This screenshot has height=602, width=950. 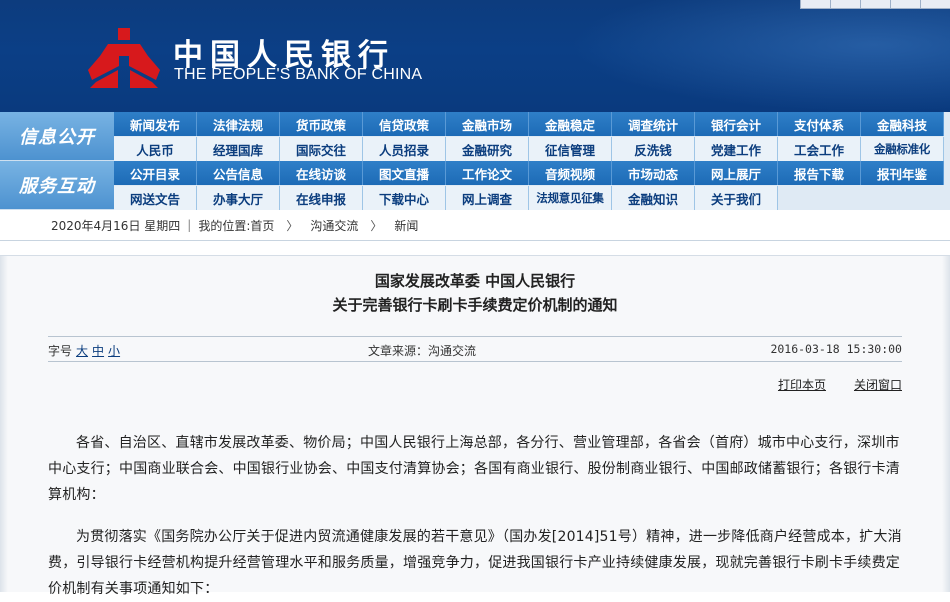 What do you see at coordinates (760, 56) in the screenshot?
I see `header-glow` at bounding box center [760, 56].